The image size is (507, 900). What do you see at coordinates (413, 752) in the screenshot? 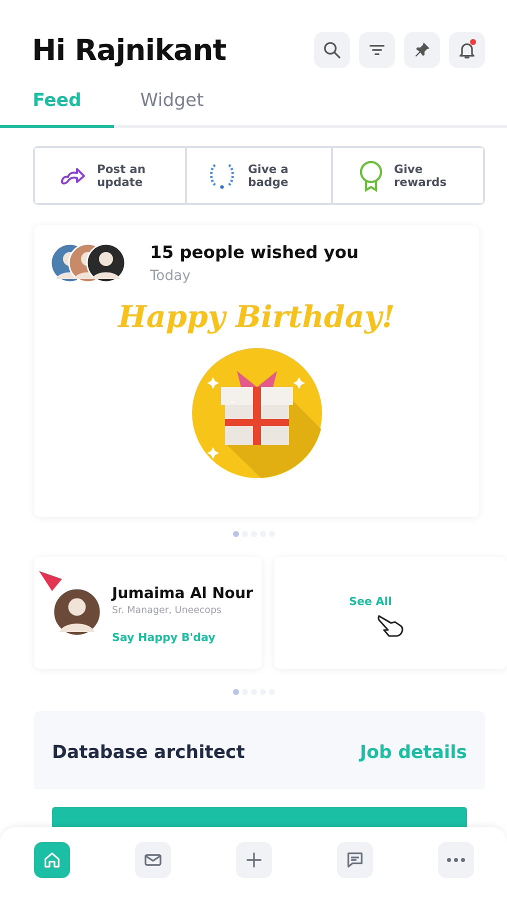
I see `job-details-link: Job details` at bounding box center [413, 752].